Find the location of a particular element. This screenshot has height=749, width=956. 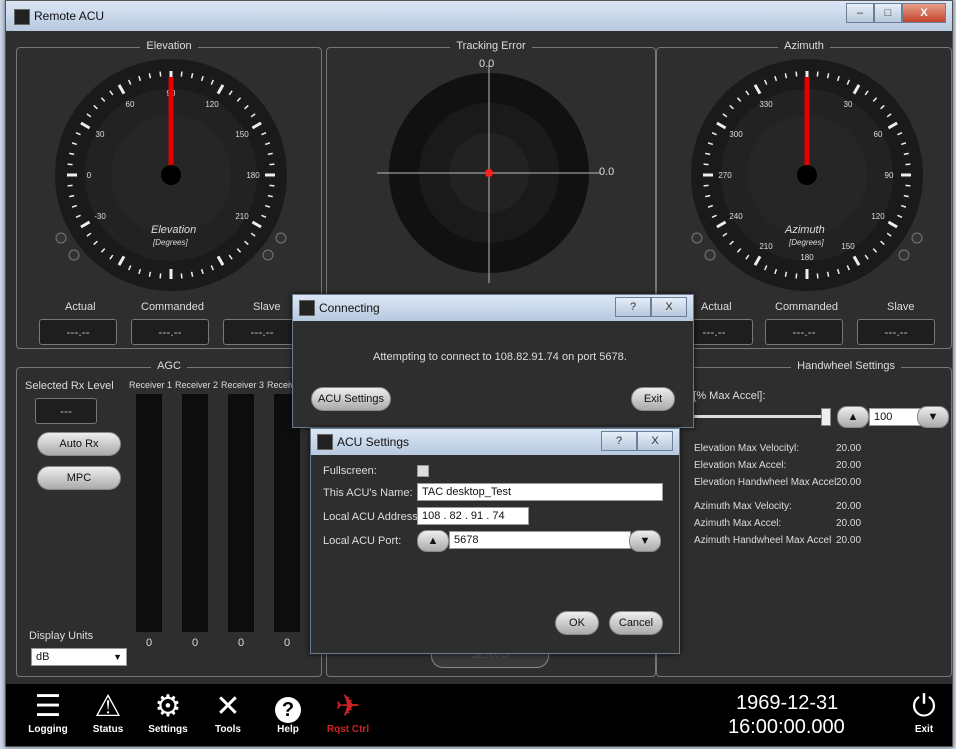

acu-address-field: 108 . 82 . 91 . 74 is located at coordinates (473, 516).